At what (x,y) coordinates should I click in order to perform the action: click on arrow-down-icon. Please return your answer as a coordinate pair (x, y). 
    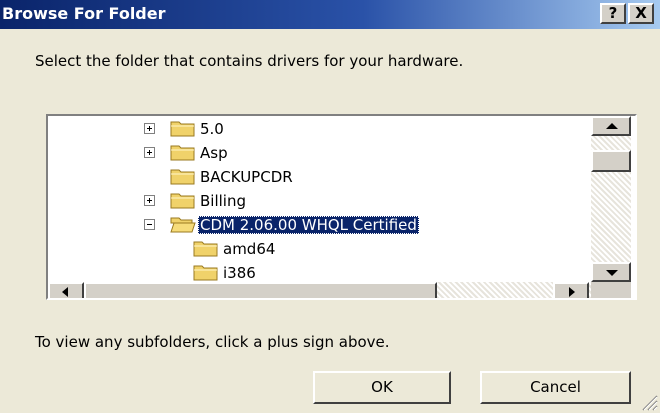
    Looking at the image, I should click on (612, 273).